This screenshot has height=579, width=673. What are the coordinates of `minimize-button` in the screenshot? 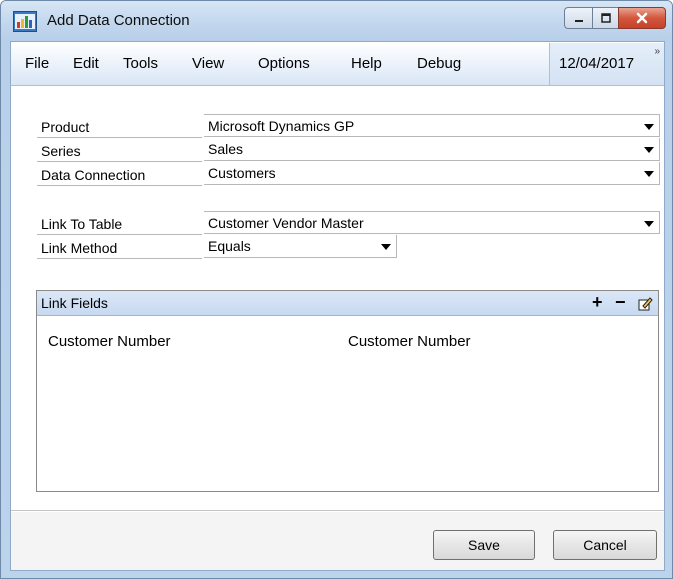 It's located at (578, 18).